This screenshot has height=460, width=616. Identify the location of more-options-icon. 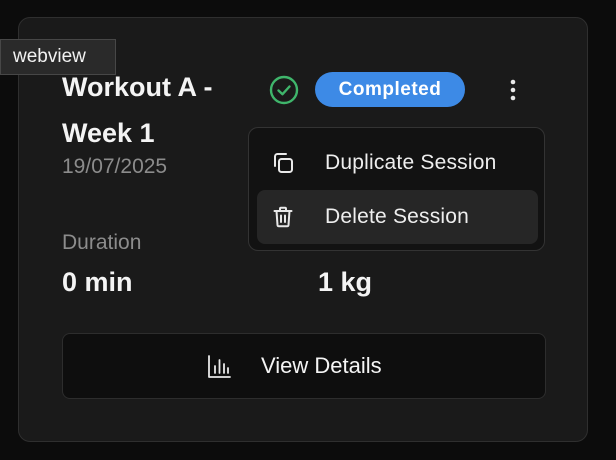
(513, 90).